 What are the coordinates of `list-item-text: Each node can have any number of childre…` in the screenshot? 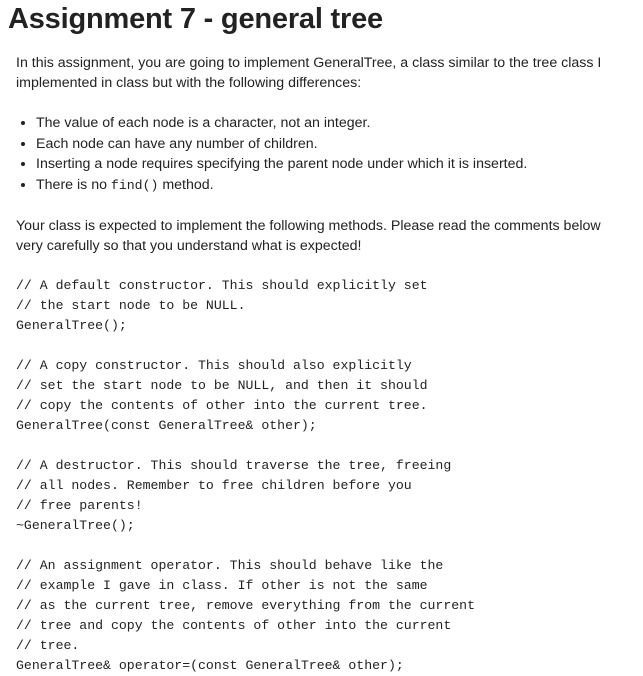 It's located at (177, 143).